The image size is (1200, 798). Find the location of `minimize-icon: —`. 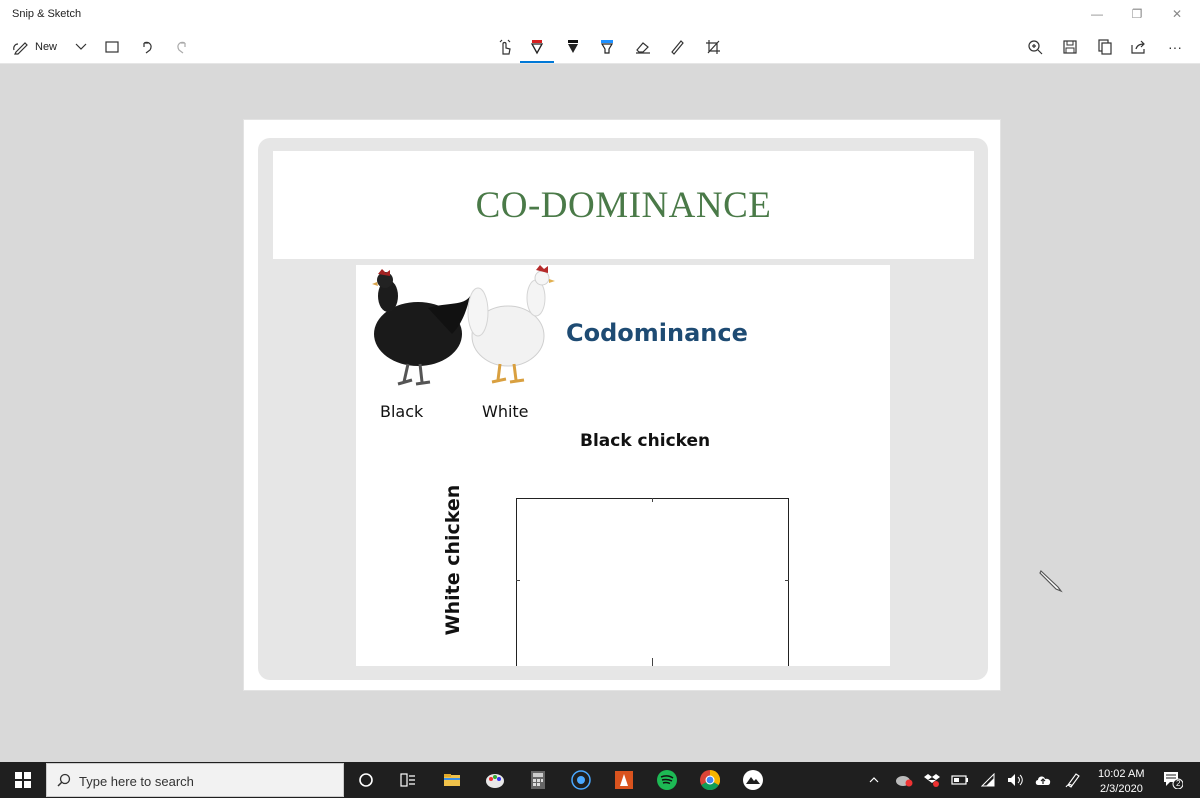

minimize-icon: — is located at coordinates (1097, 14).